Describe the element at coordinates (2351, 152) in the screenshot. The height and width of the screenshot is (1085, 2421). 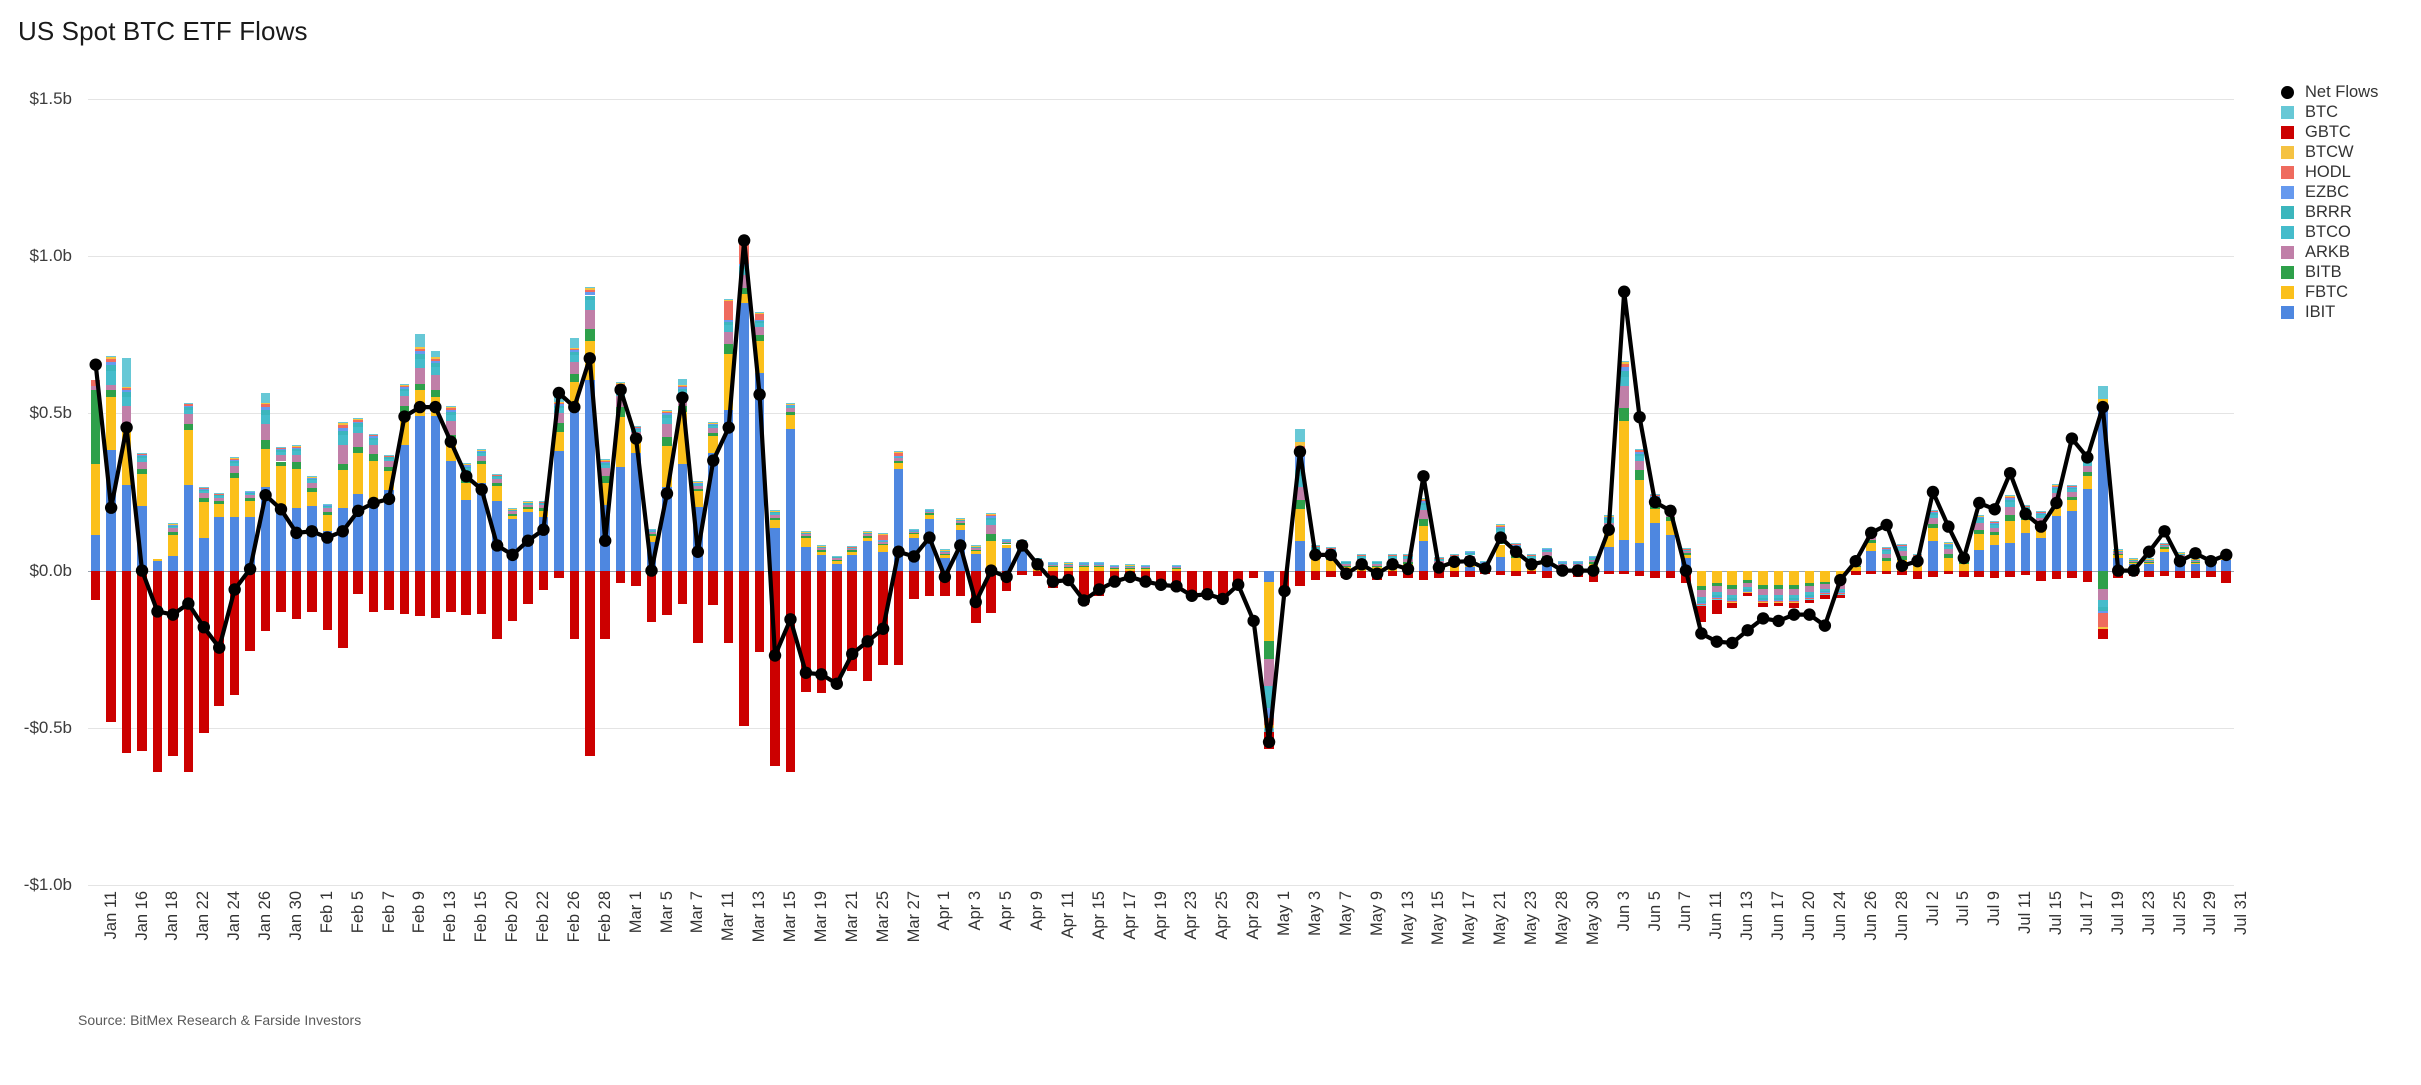
I see `legend-item-btcw: BTCW` at that location.